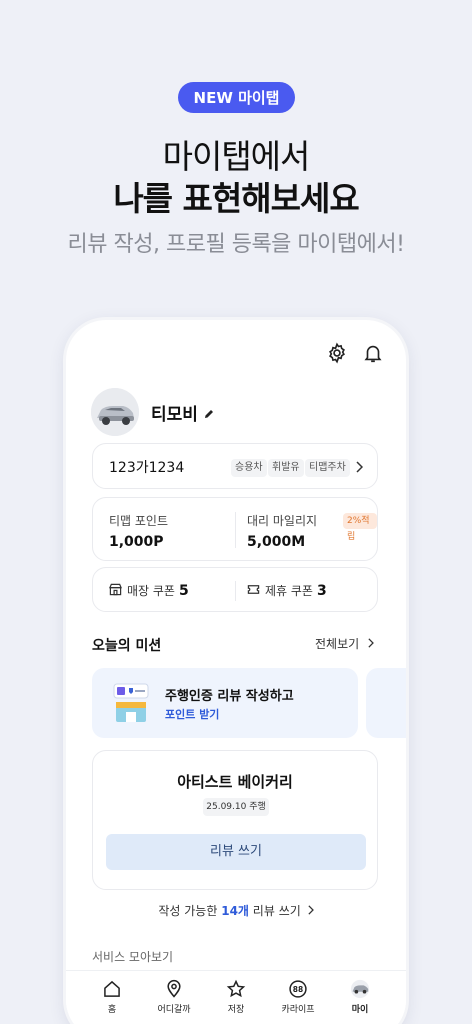 Image resolution: width=472 pixels, height=1024 pixels. I want to click on star-icon, so click(236, 988).